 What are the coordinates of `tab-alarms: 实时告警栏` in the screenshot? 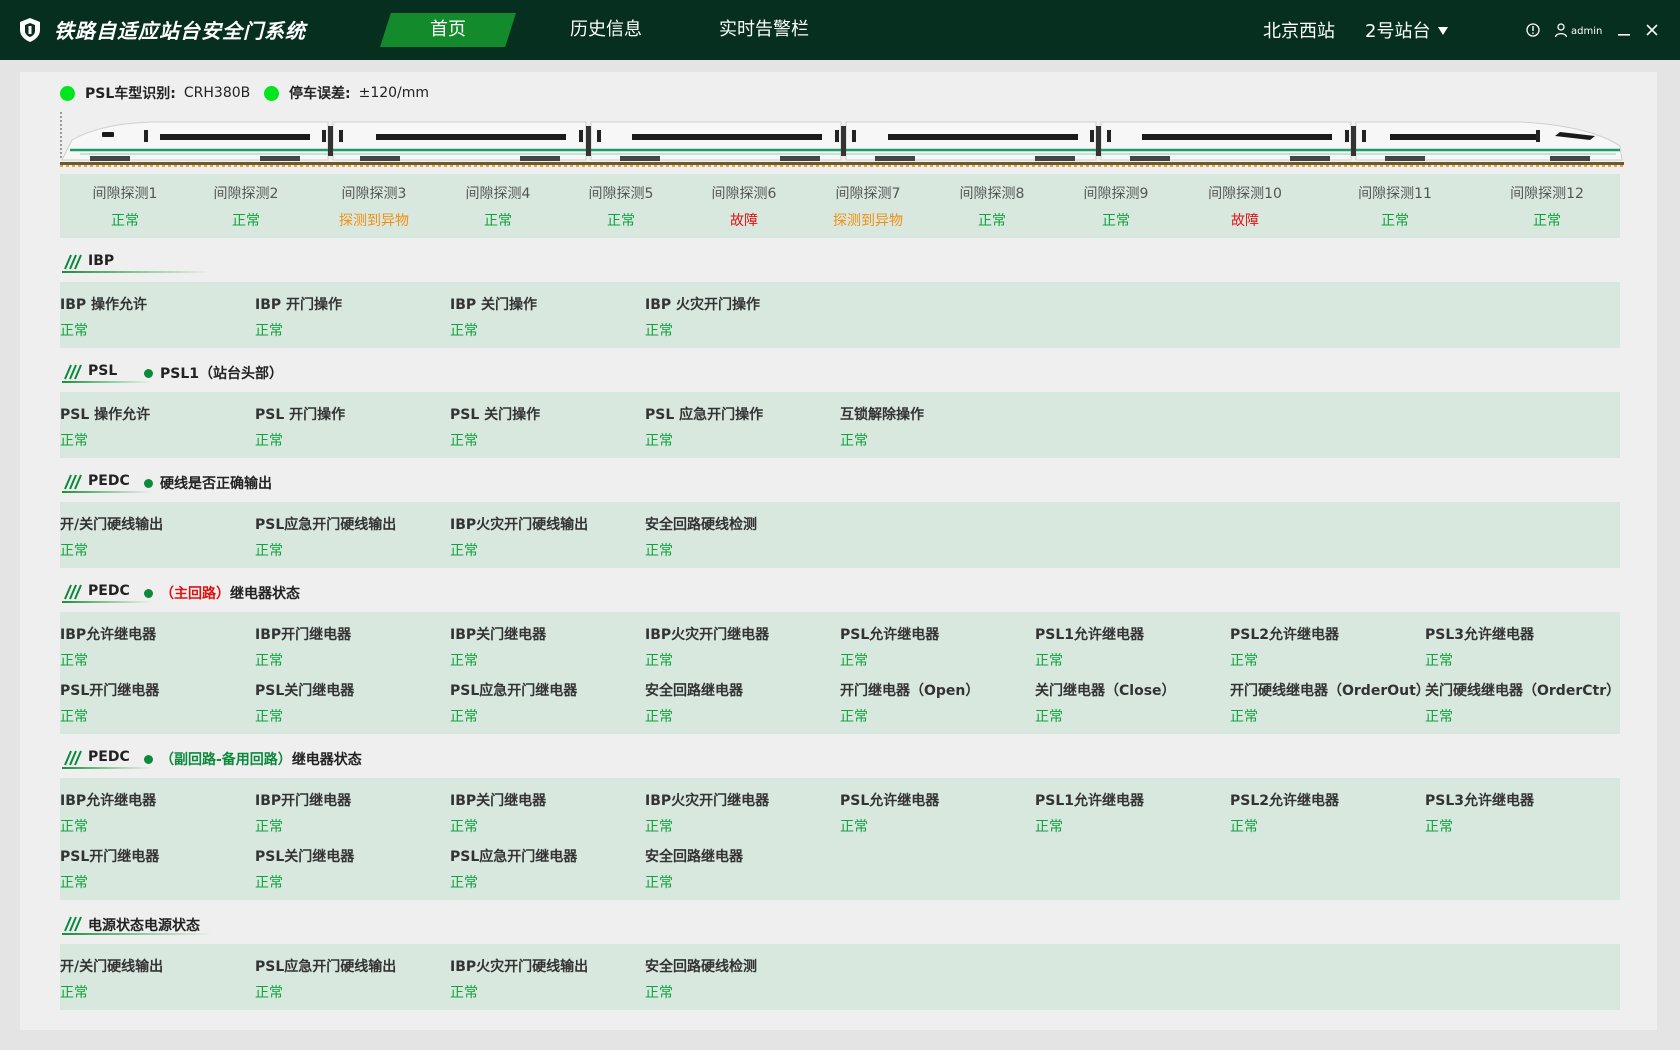 It's located at (764, 30).